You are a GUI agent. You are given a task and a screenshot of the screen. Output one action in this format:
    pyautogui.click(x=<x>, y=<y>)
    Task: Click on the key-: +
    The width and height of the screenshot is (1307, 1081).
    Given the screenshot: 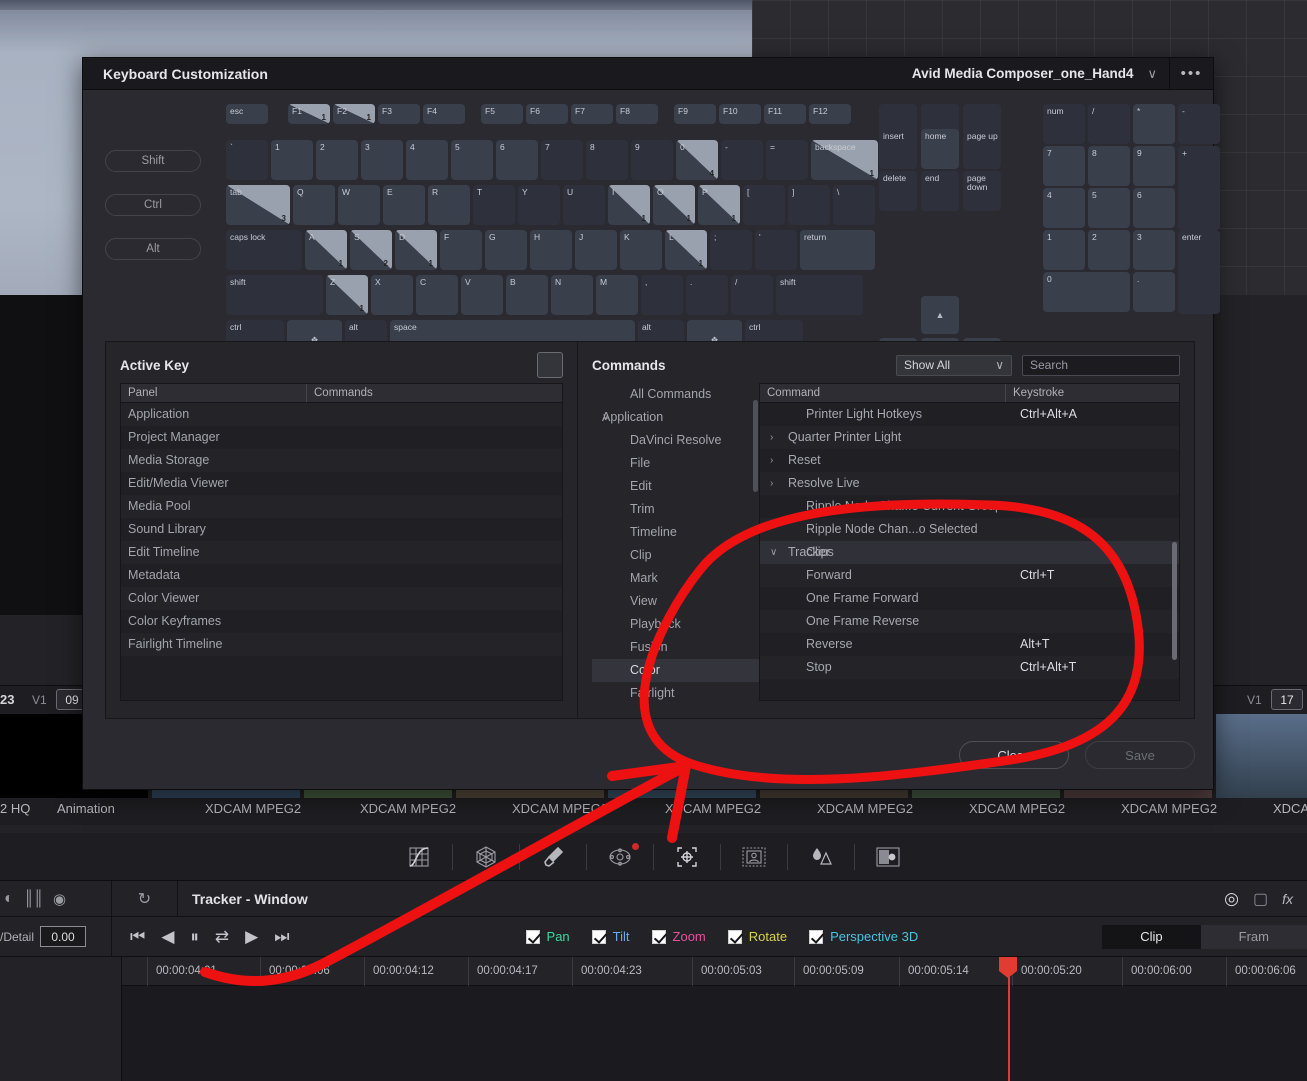 What is the action you would take?
    pyautogui.click(x=1199, y=188)
    